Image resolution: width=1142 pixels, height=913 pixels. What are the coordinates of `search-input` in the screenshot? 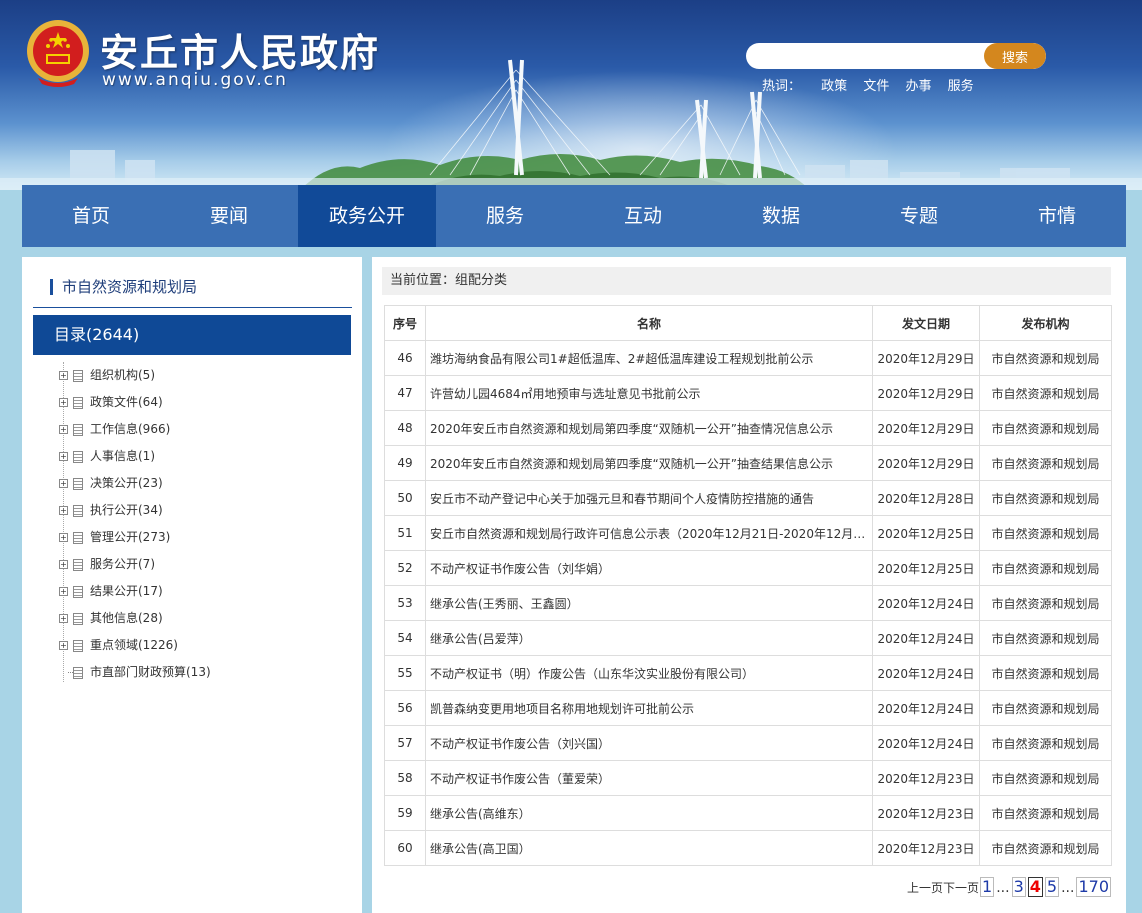 It's located at (868, 57).